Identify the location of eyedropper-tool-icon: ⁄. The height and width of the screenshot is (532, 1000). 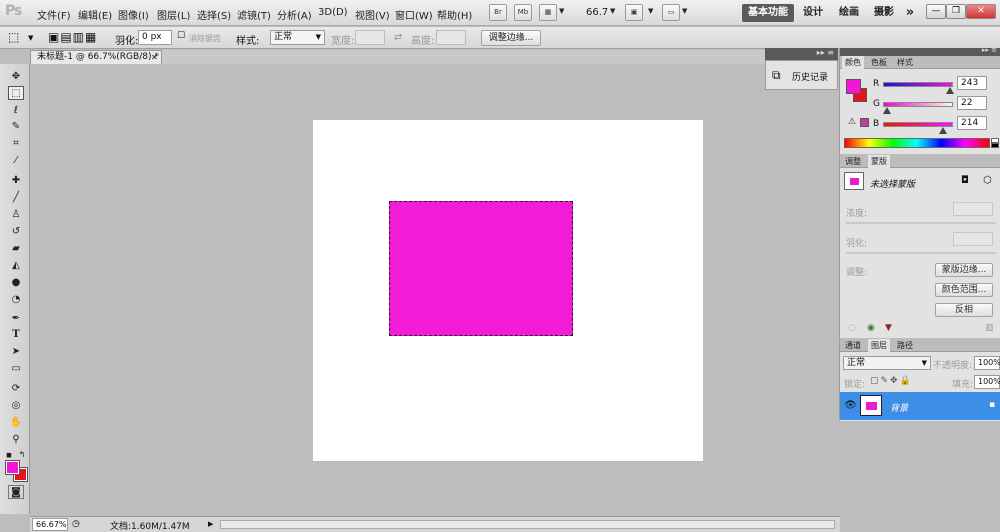
(16, 161).